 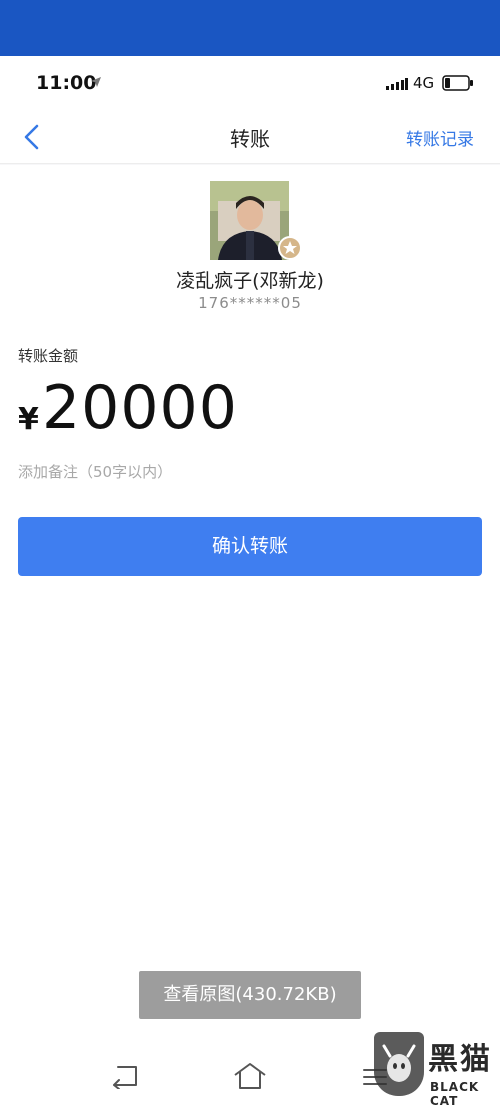 I want to click on navigation-bar: 转账 转账记录, so click(x=250, y=137).